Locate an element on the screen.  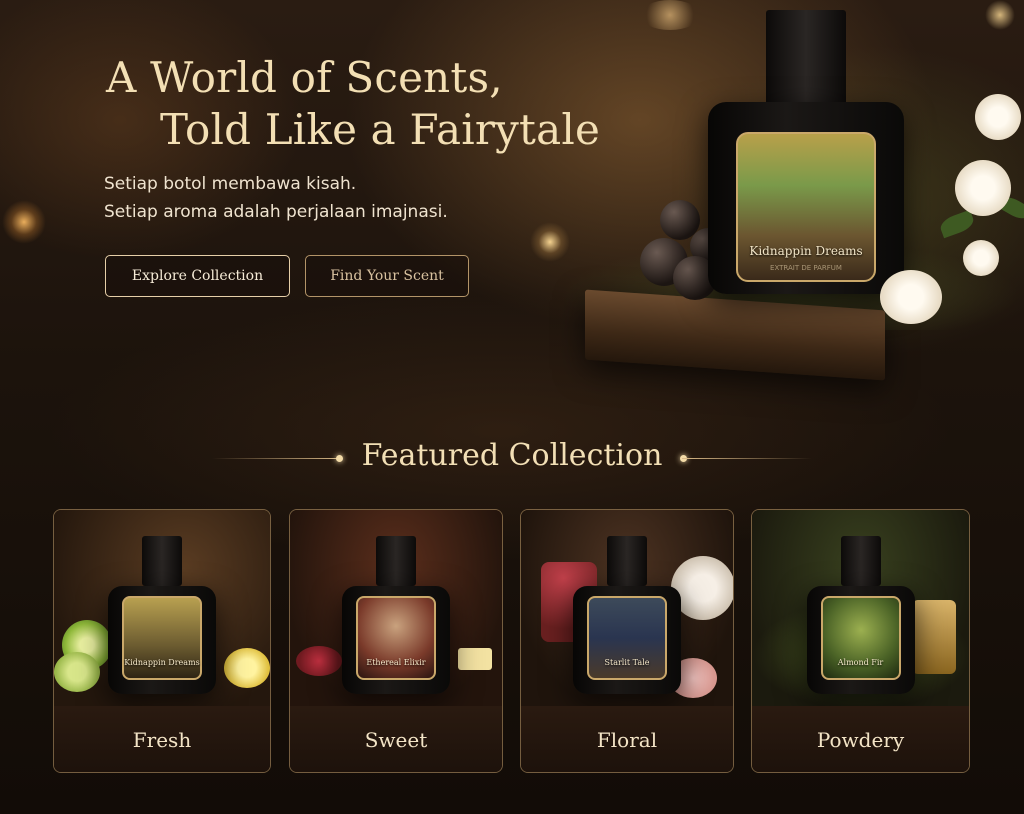
card-category-label: Sweet is located at coordinates (396, 740).